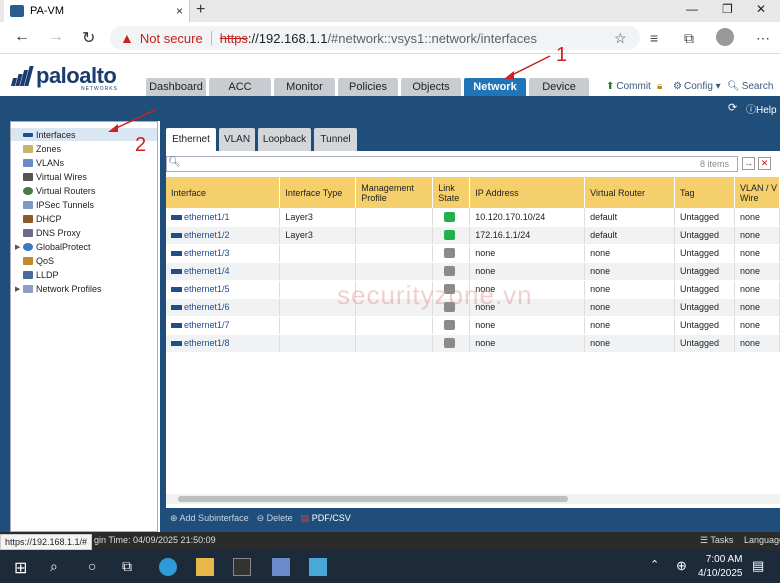 Image resolution: width=780 pixels, height=583 pixels. What do you see at coordinates (329, 93) in the screenshot?
I see `annotation-arrows` at bounding box center [329, 93].